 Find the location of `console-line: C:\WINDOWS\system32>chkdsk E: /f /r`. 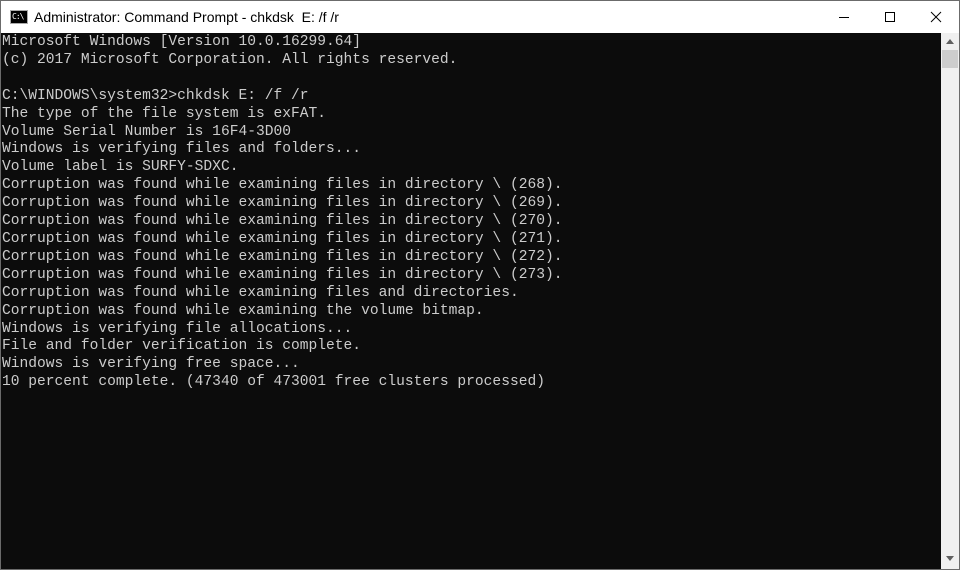

console-line: C:\WINDOWS\system32>chkdsk E: /f /r is located at coordinates (155, 95).